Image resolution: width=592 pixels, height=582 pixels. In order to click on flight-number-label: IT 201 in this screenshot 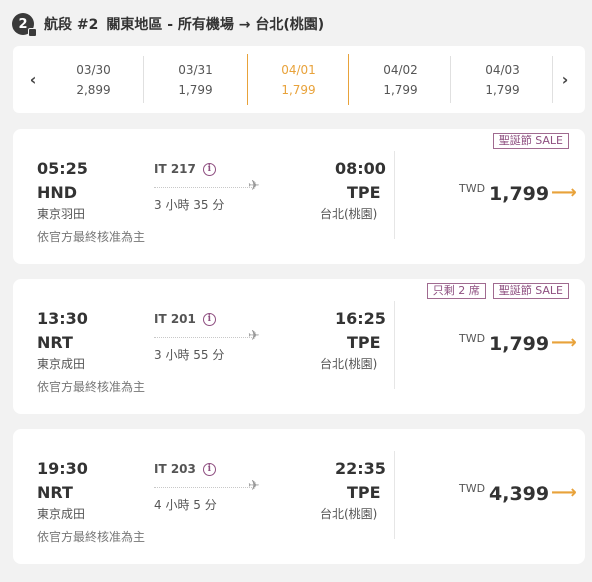, I will do `click(175, 319)`.